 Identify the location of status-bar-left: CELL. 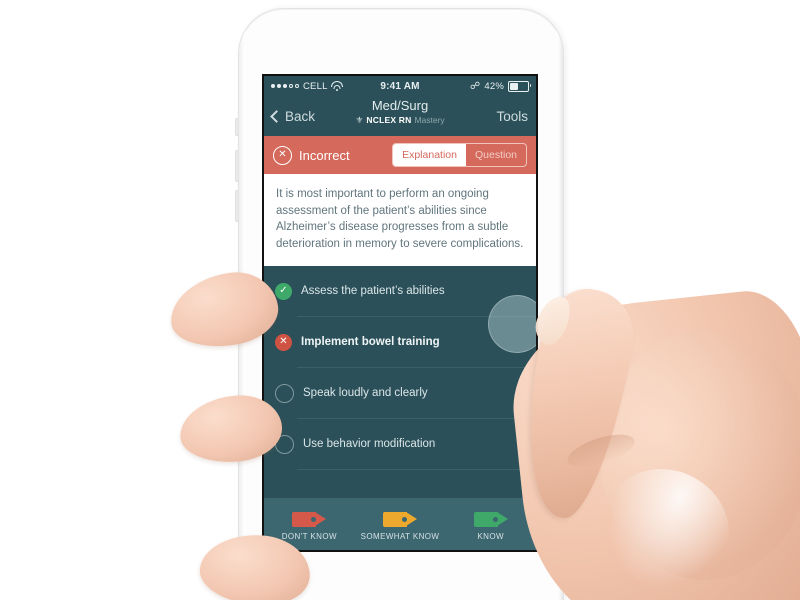
(325, 86).